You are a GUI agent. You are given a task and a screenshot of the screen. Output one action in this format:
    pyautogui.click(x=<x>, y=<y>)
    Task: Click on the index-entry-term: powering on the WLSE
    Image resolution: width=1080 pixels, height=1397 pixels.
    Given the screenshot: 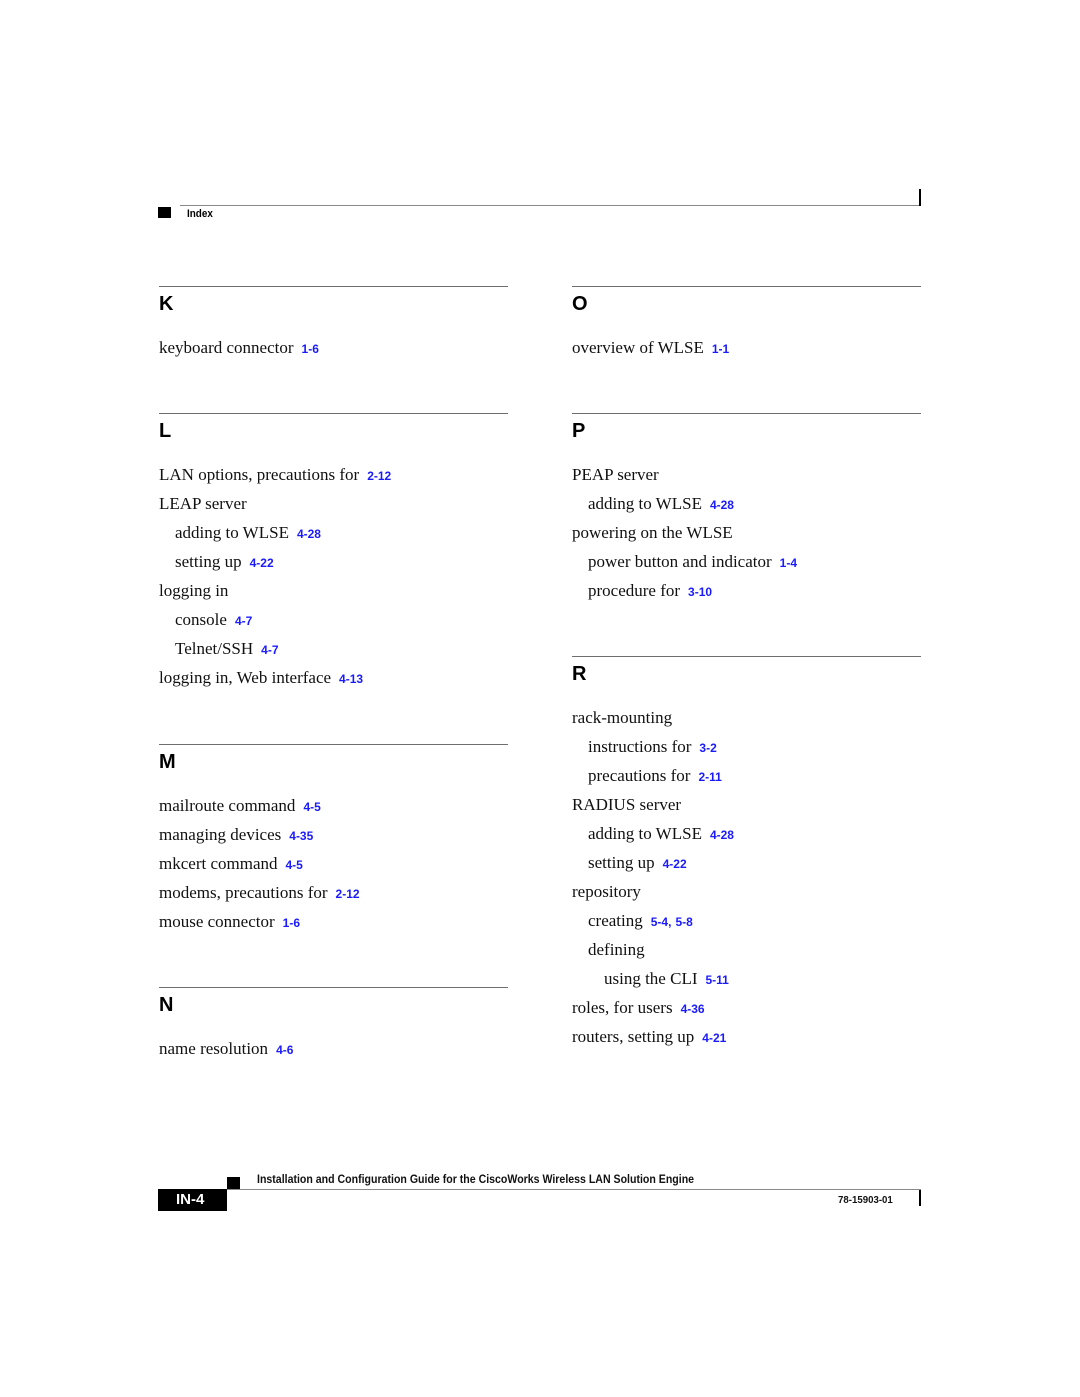 What is the action you would take?
    pyautogui.click(x=652, y=532)
    